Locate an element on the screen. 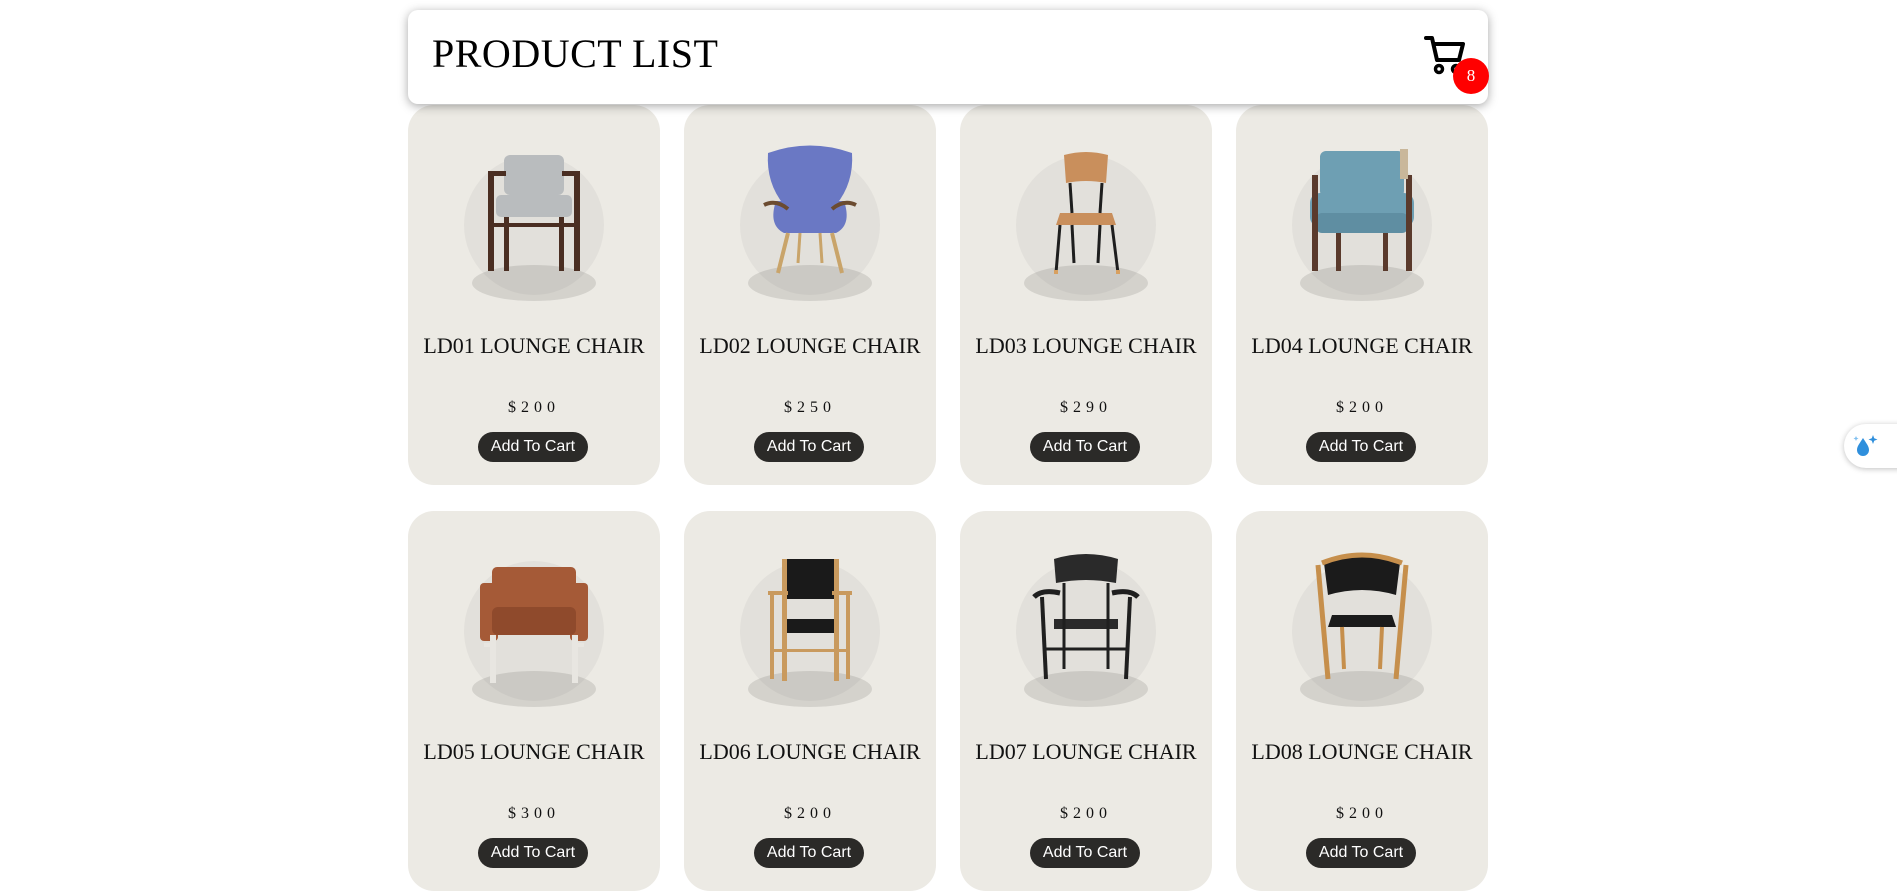 This screenshot has width=1897, height=891. product-name: LD08 LOUNGE CHAIR is located at coordinates (1362, 751).